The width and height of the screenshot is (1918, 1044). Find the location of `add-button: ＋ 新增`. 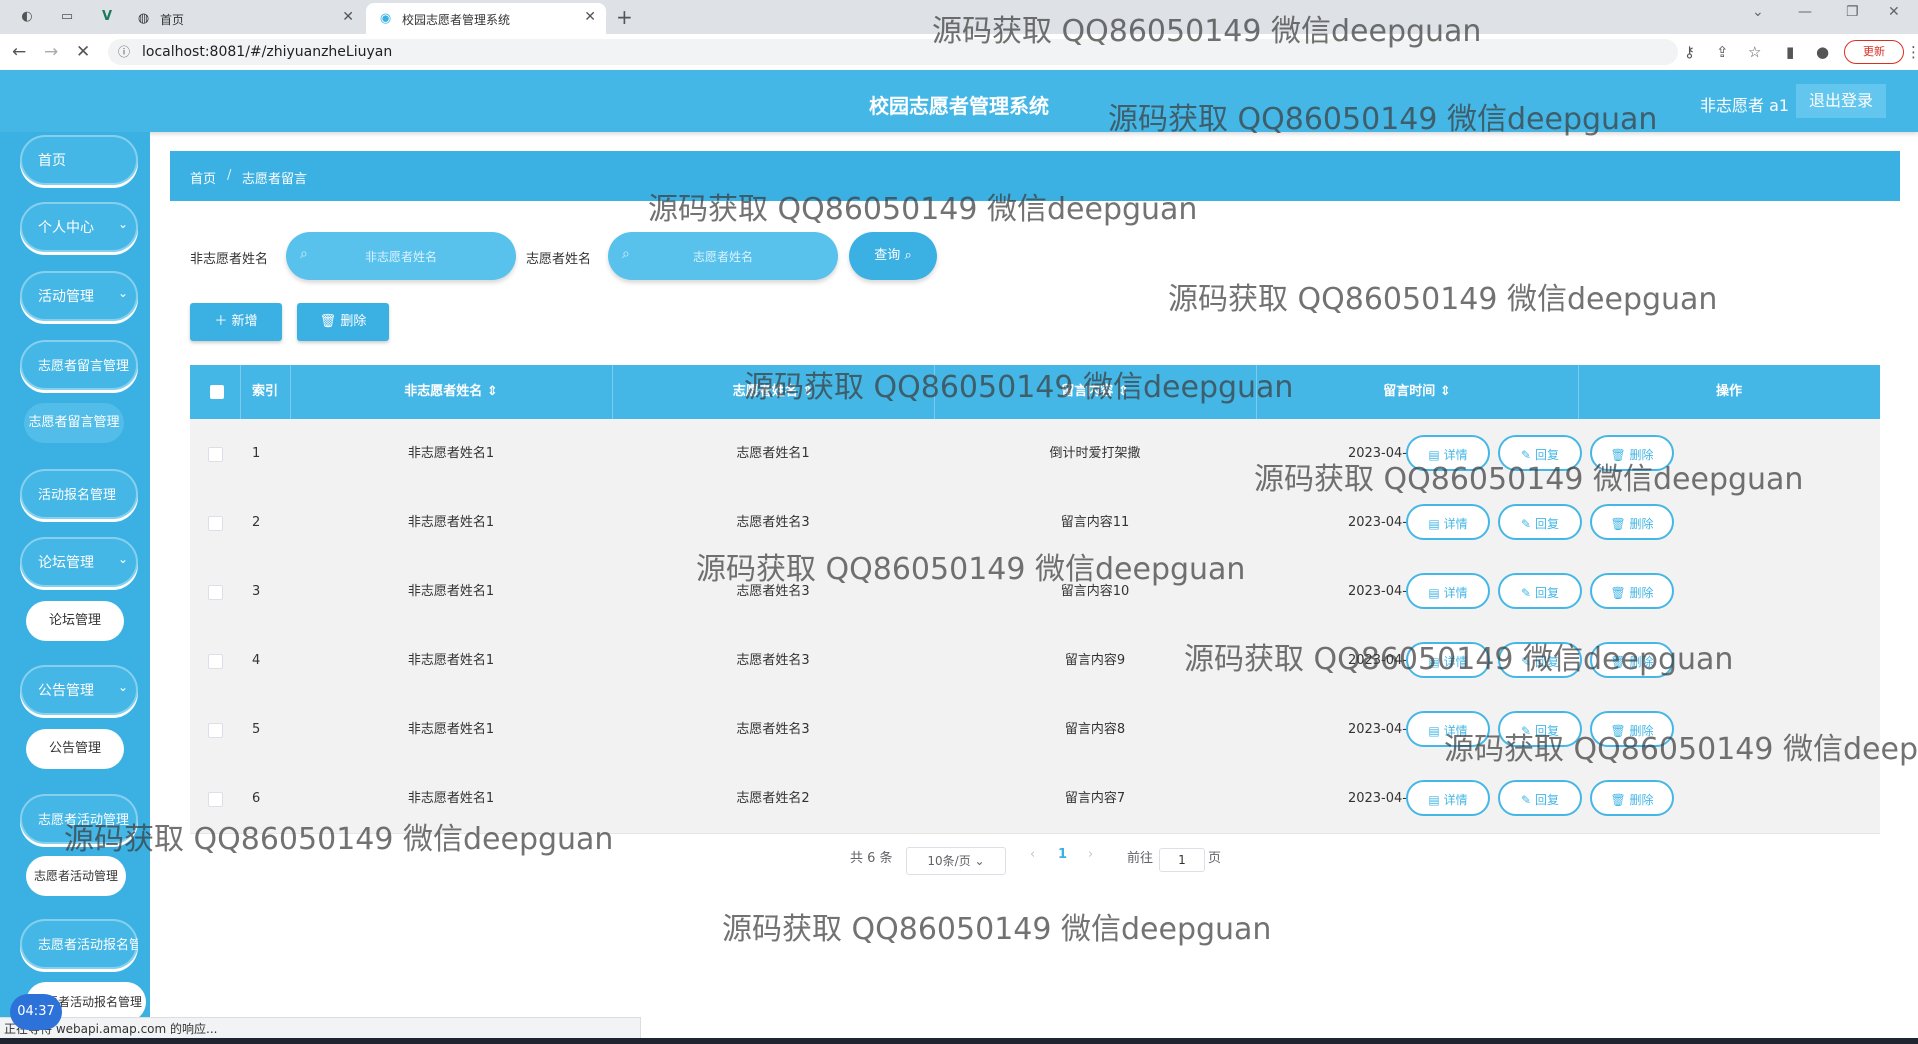

add-button: ＋ 新增 is located at coordinates (236, 322).